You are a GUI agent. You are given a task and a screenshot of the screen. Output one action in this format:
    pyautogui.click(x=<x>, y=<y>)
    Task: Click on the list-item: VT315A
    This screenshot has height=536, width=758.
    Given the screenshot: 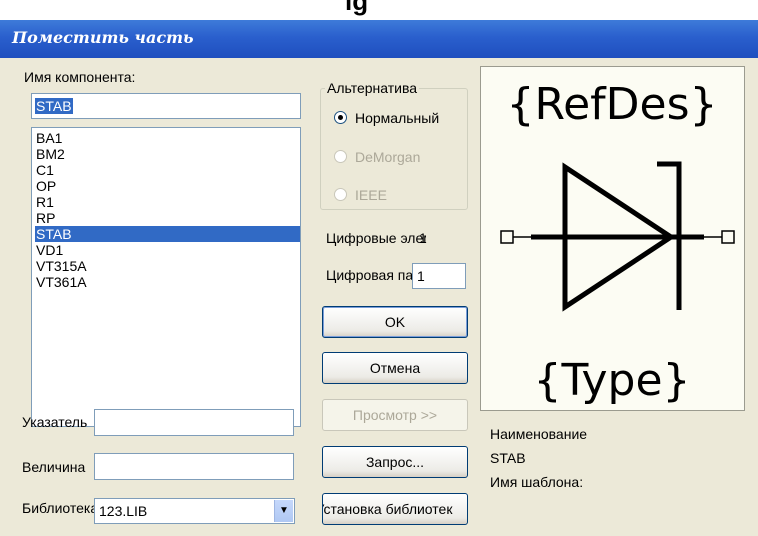 What is the action you would take?
    pyautogui.click(x=167, y=266)
    